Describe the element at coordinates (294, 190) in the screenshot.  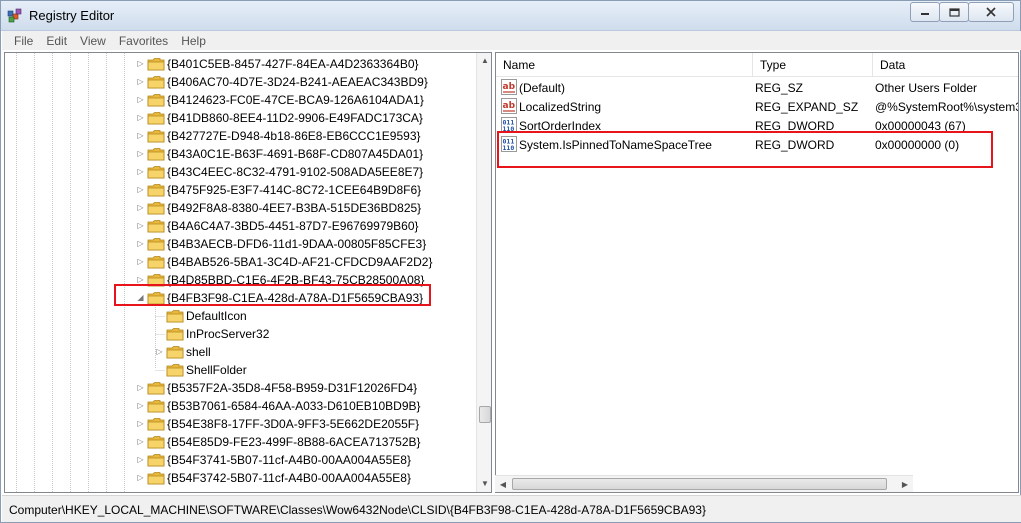
I see `tree-item-label: {B475F925-E3F7-414C-8C72-1CEE64B9D8F6}` at that location.